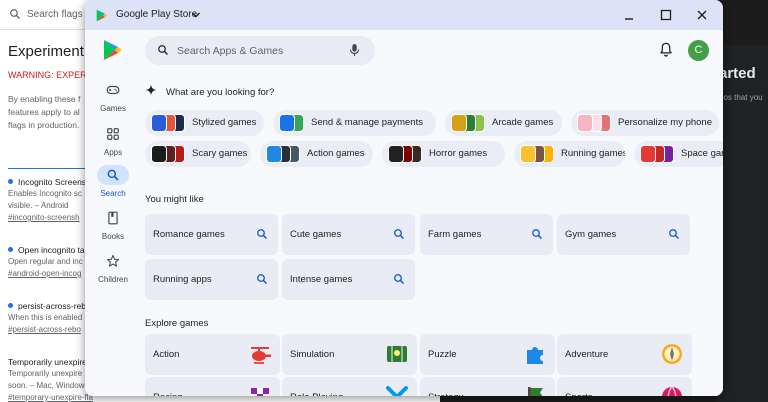  What do you see at coordinates (157, 14) in the screenshot?
I see `window-title: Google Play Store` at bounding box center [157, 14].